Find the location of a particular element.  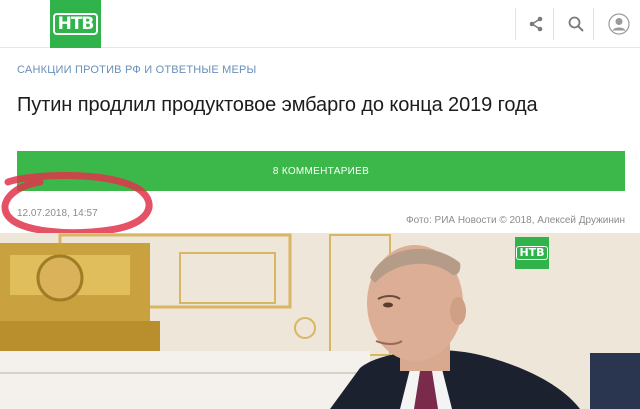

watermark-text: НТВ is located at coordinates (532, 253).